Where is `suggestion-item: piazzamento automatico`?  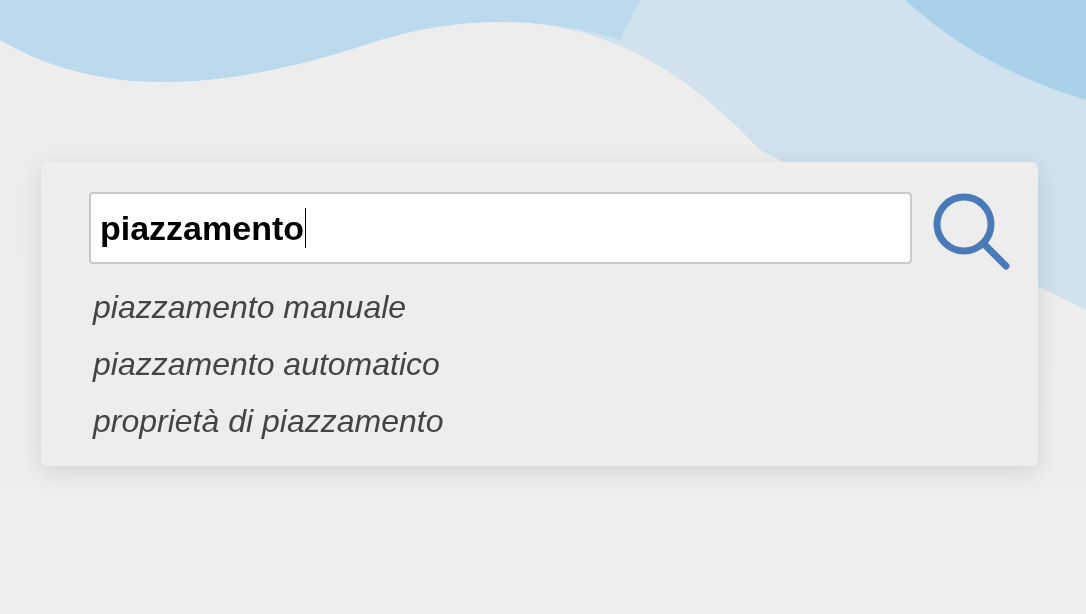 suggestion-item: piazzamento automatico is located at coordinates (266, 364).